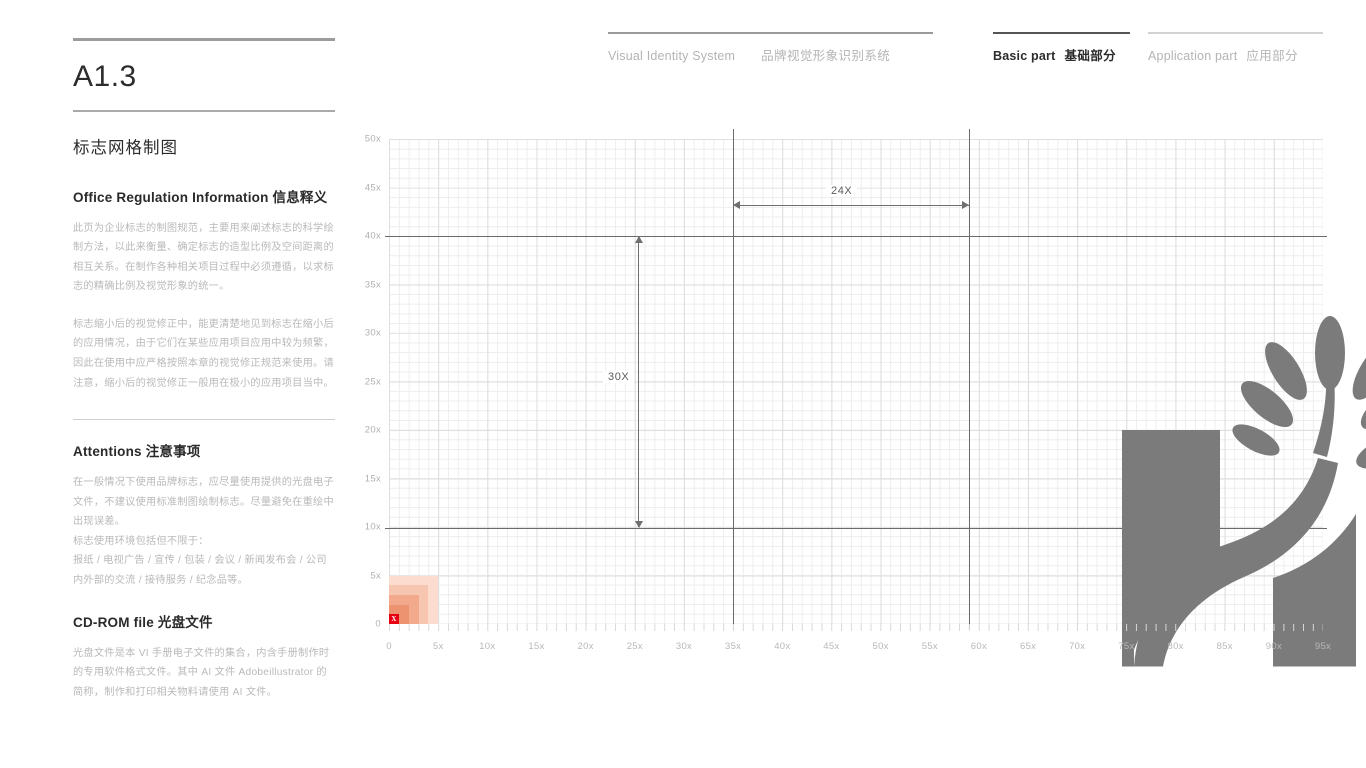 Image resolution: width=1366 pixels, height=768 pixels. What do you see at coordinates (826, 56) in the screenshot?
I see `header-vis-cn: 品牌视觉形象识别系统` at bounding box center [826, 56].